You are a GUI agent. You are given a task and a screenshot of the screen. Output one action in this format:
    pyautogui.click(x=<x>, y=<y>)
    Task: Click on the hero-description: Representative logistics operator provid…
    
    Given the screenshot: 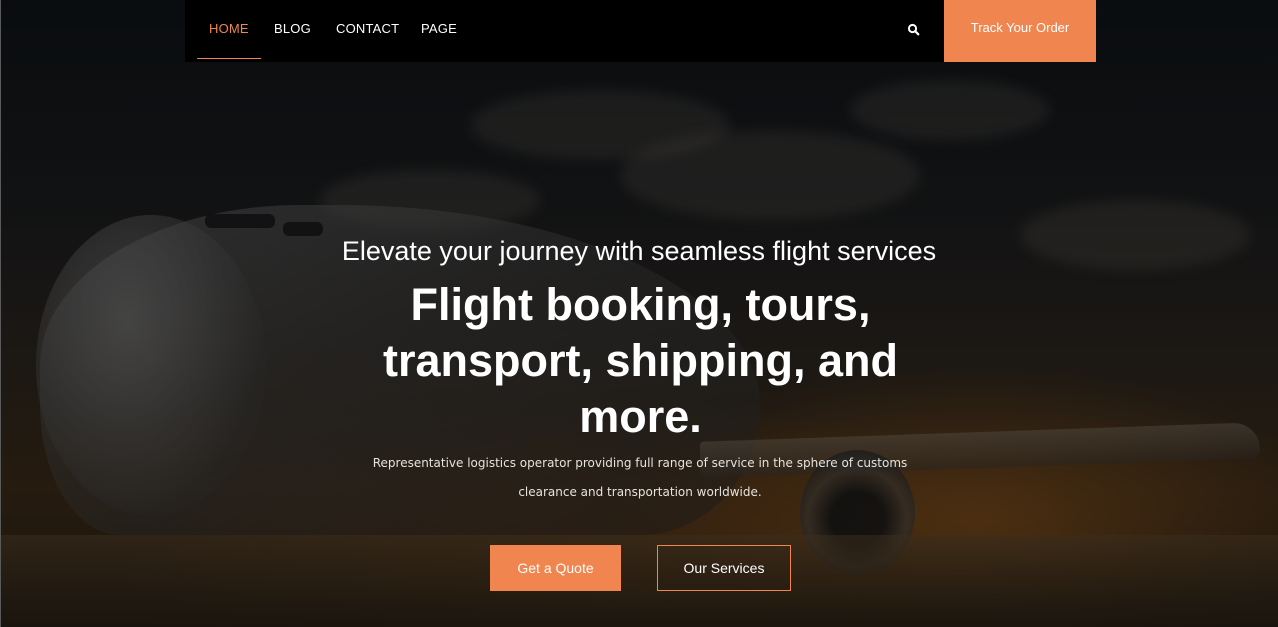 What is the action you would take?
    pyautogui.click(x=640, y=477)
    